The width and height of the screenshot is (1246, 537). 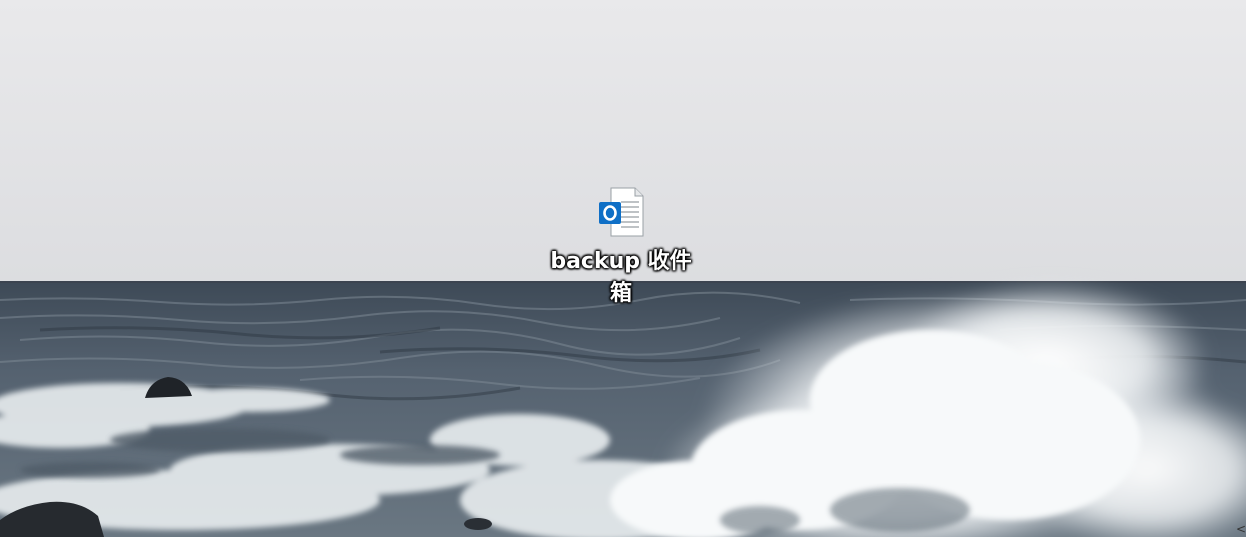 What do you see at coordinates (621, 248) in the screenshot?
I see `desktop-icon-backup-inbox: backup 收件箱` at bounding box center [621, 248].